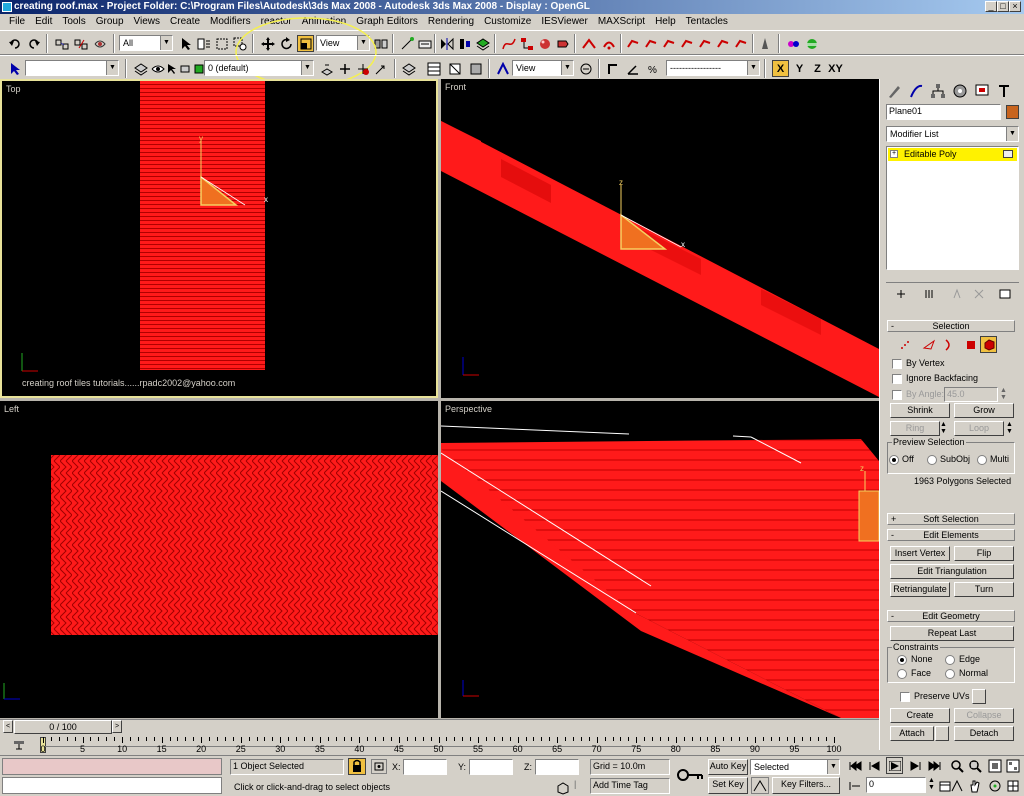 The width and height of the screenshot is (1024, 796). Describe the element at coordinates (951, 326) in the screenshot. I see `rollout-selection: - Selection` at that location.